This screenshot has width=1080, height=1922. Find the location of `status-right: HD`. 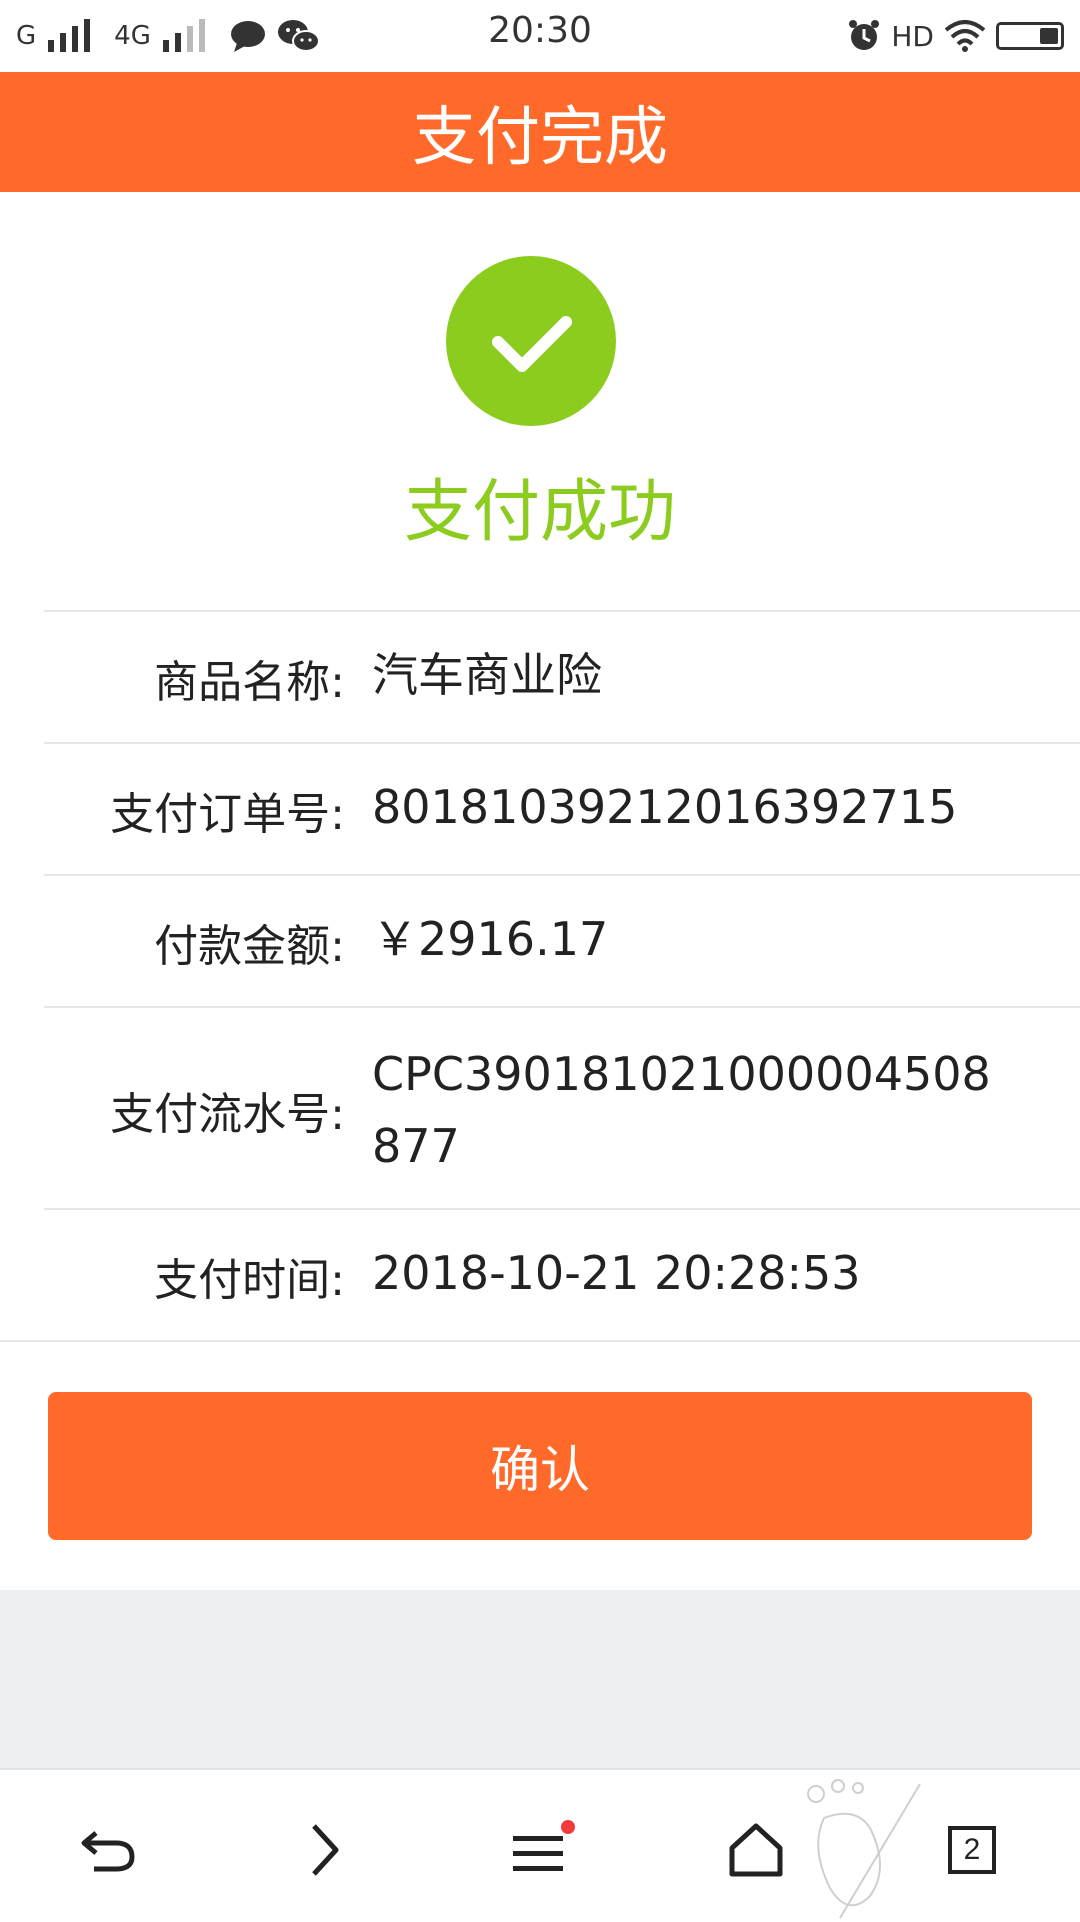

status-right: HD is located at coordinates (955, 36).